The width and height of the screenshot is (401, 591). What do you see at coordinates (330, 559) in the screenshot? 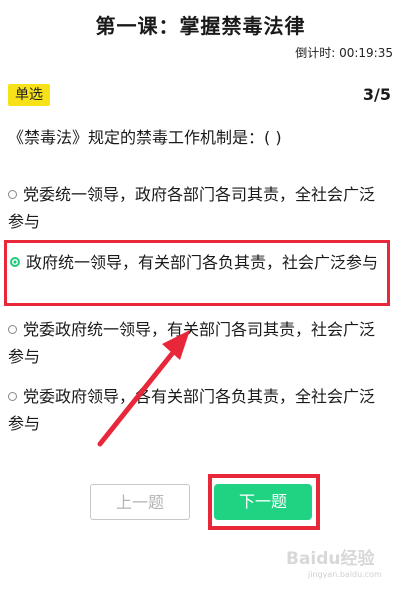
I see `watermark-logo: Baidu经验` at bounding box center [330, 559].